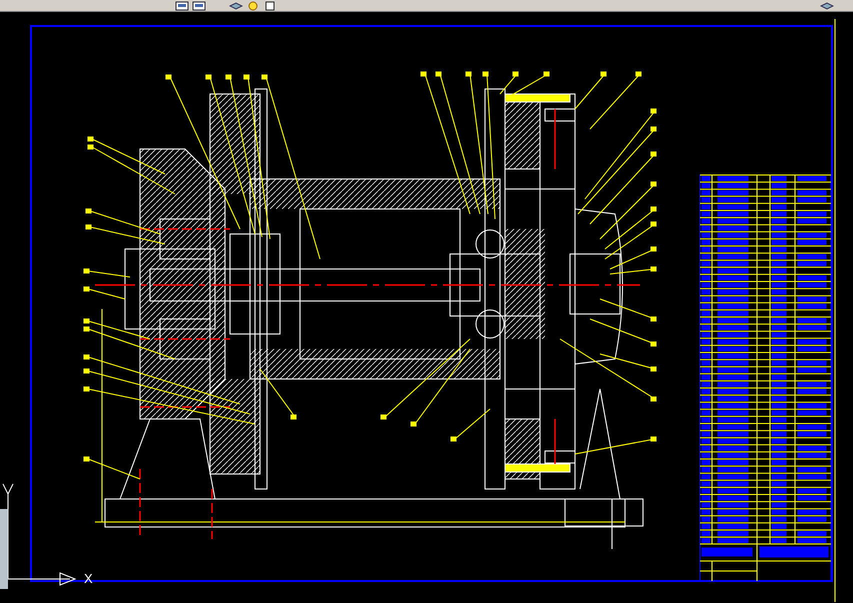 The height and width of the screenshot is (603, 853). What do you see at coordinates (270, 6) in the screenshot?
I see `square-icon` at bounding box center [270, 6].